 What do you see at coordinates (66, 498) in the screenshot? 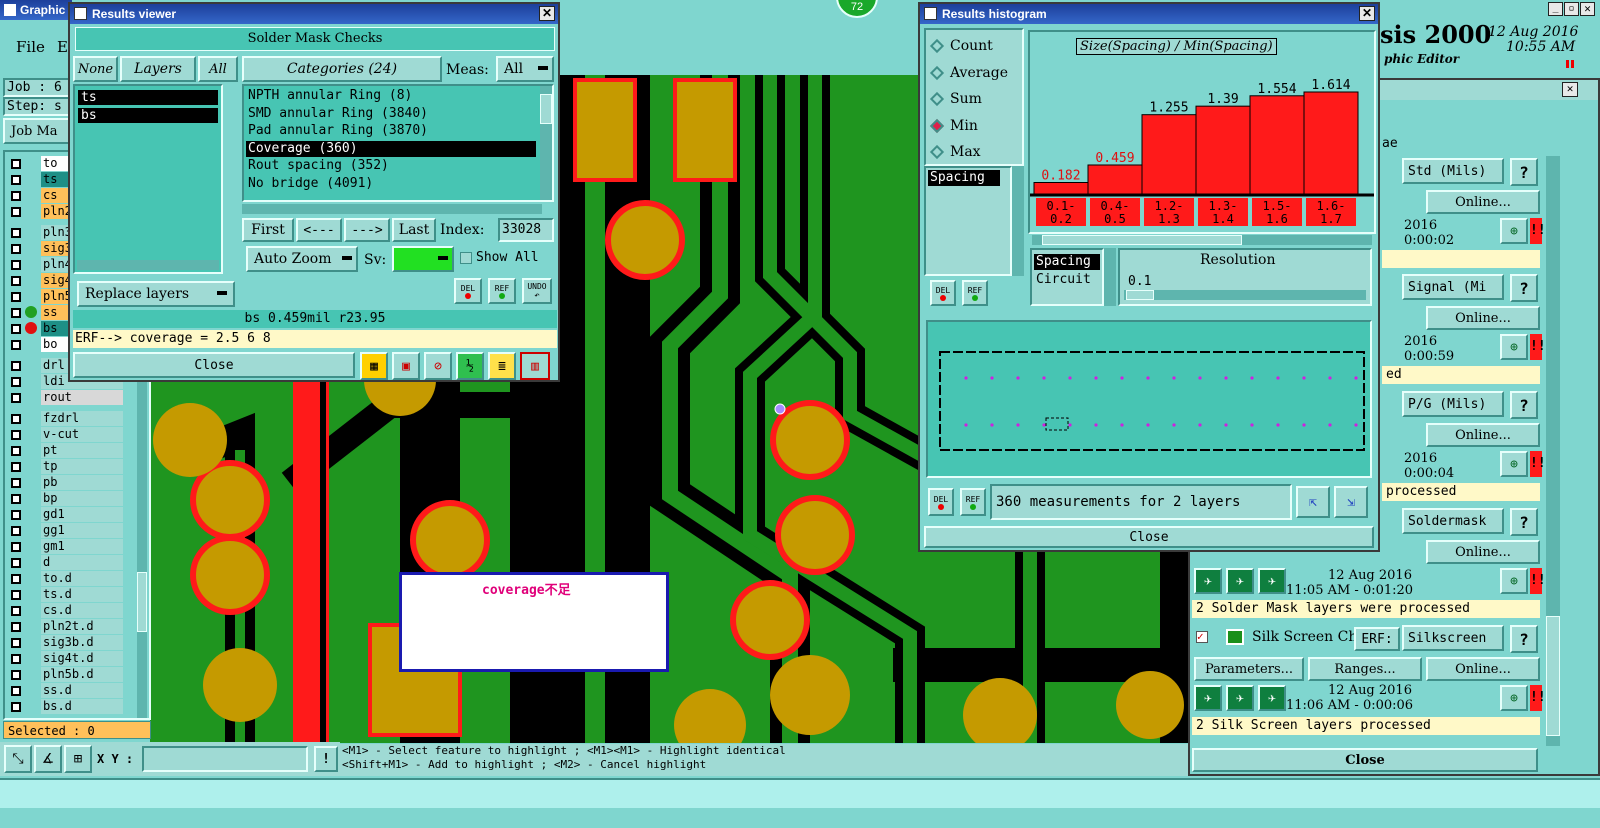
I see `layer-row: bp` at bounding box center [66, 498].